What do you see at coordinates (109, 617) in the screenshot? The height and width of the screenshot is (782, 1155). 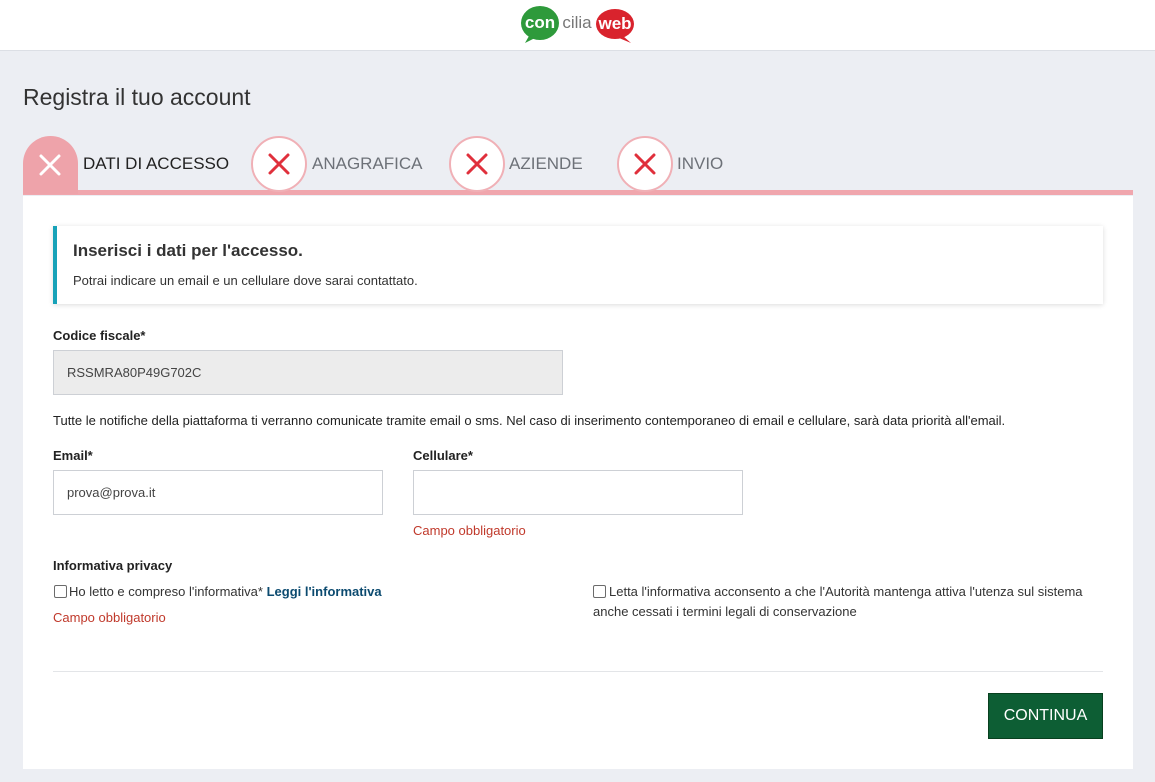 I see `privacy-read-error: Campo obbligatorio` at bounding box center [109, 617].